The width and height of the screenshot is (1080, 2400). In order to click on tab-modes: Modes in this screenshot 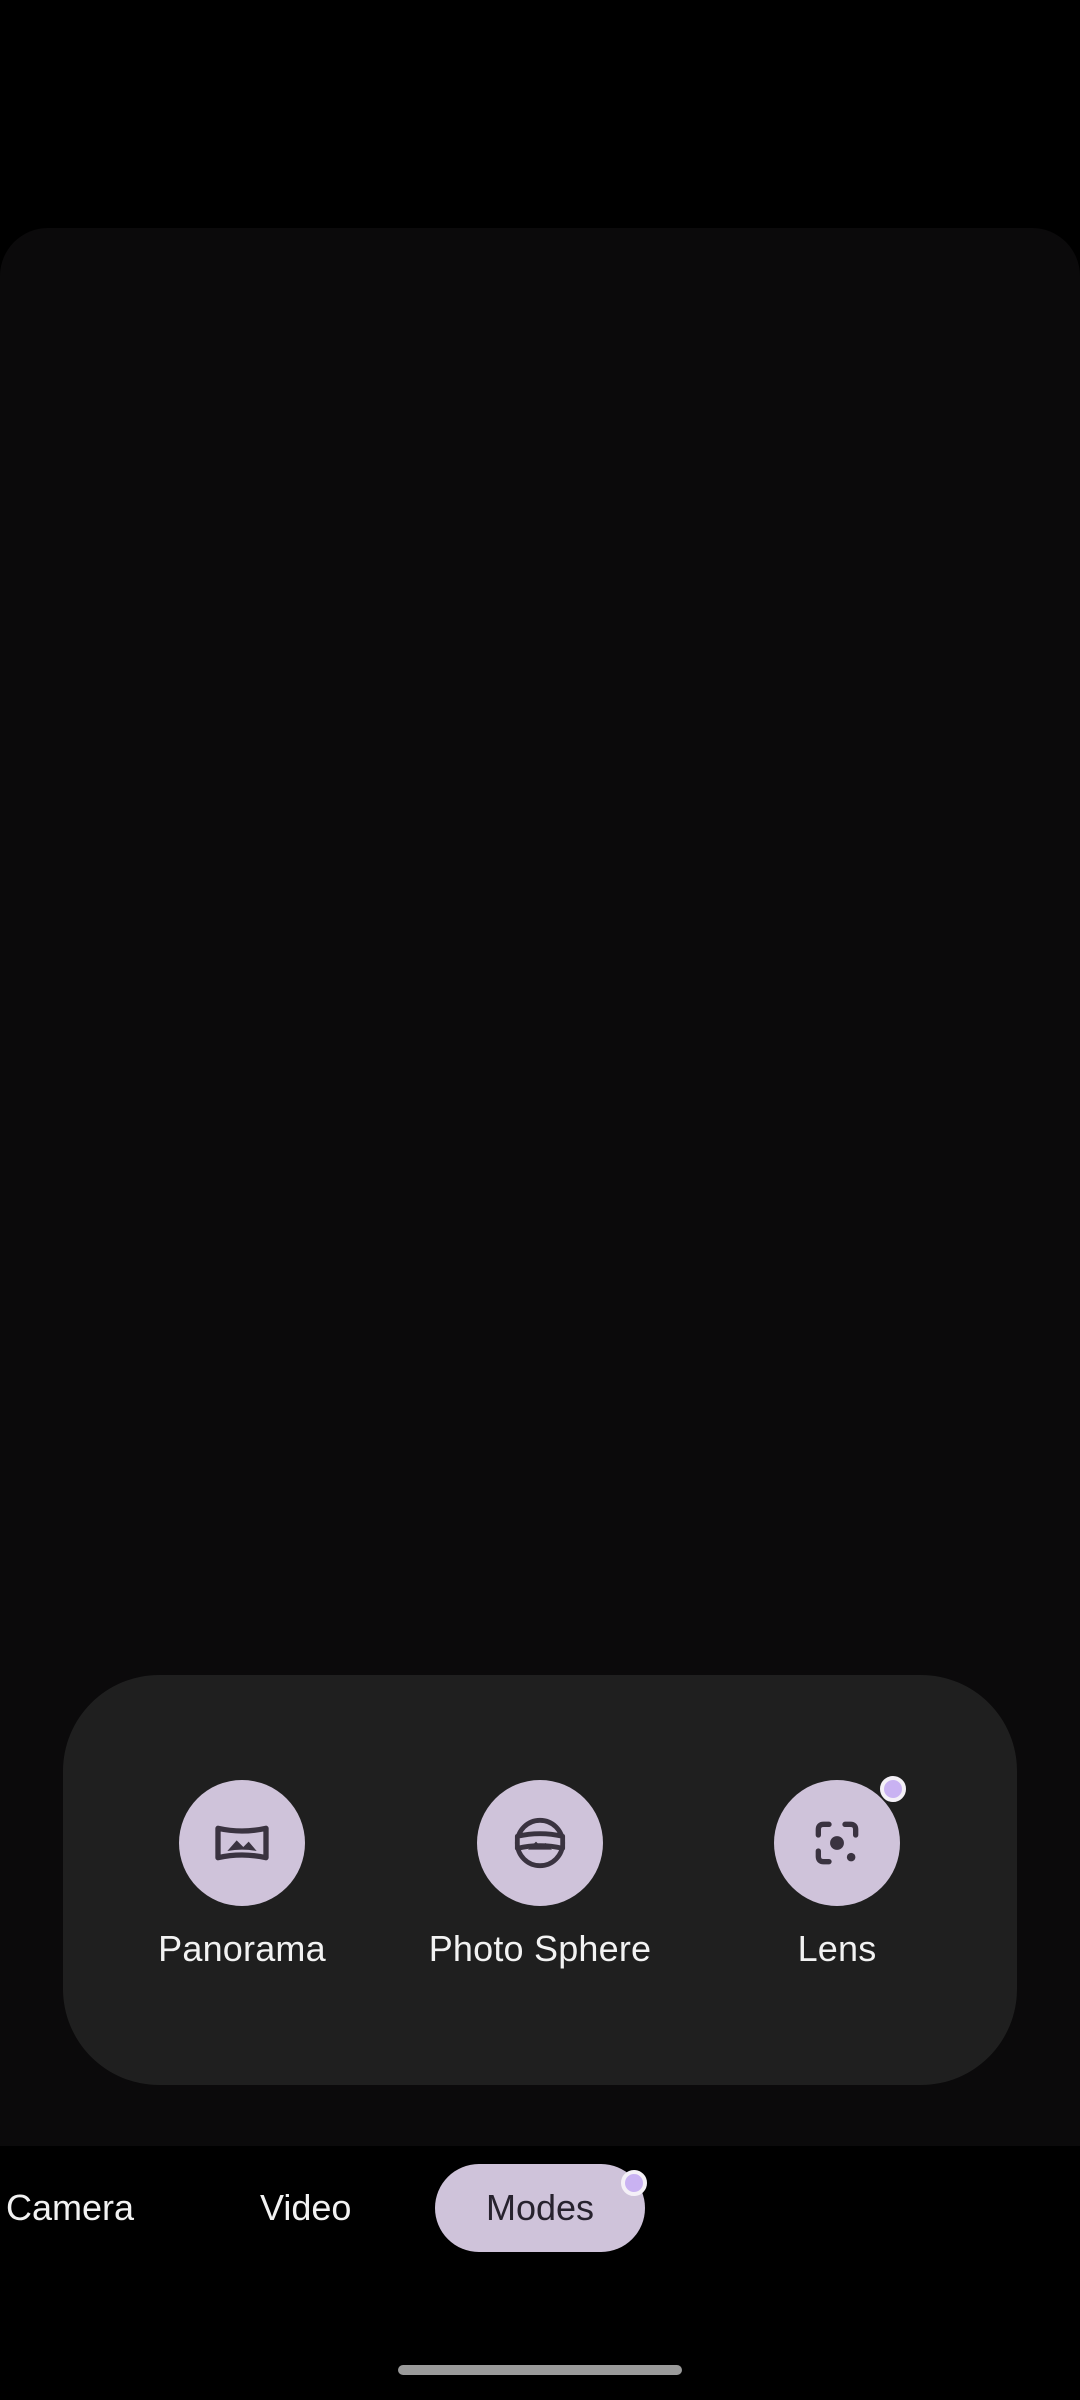, I will do `click(541, 2208)`.